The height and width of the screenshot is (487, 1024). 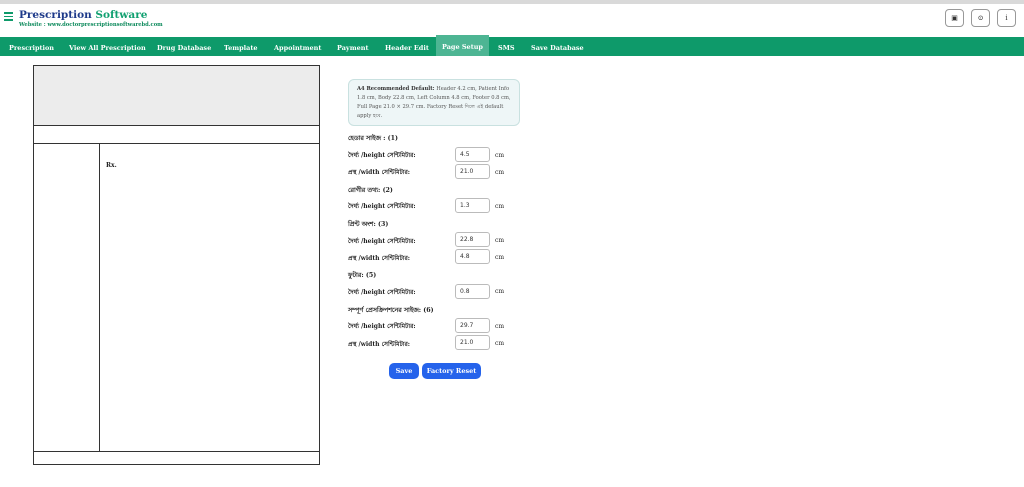 What do you see at coordinates (382, 241) in the screenshot?
I see `print-area-height-label: দৈর্ঘ্য /height সেন্টিমিটার:` at bounding box center [382, 241].